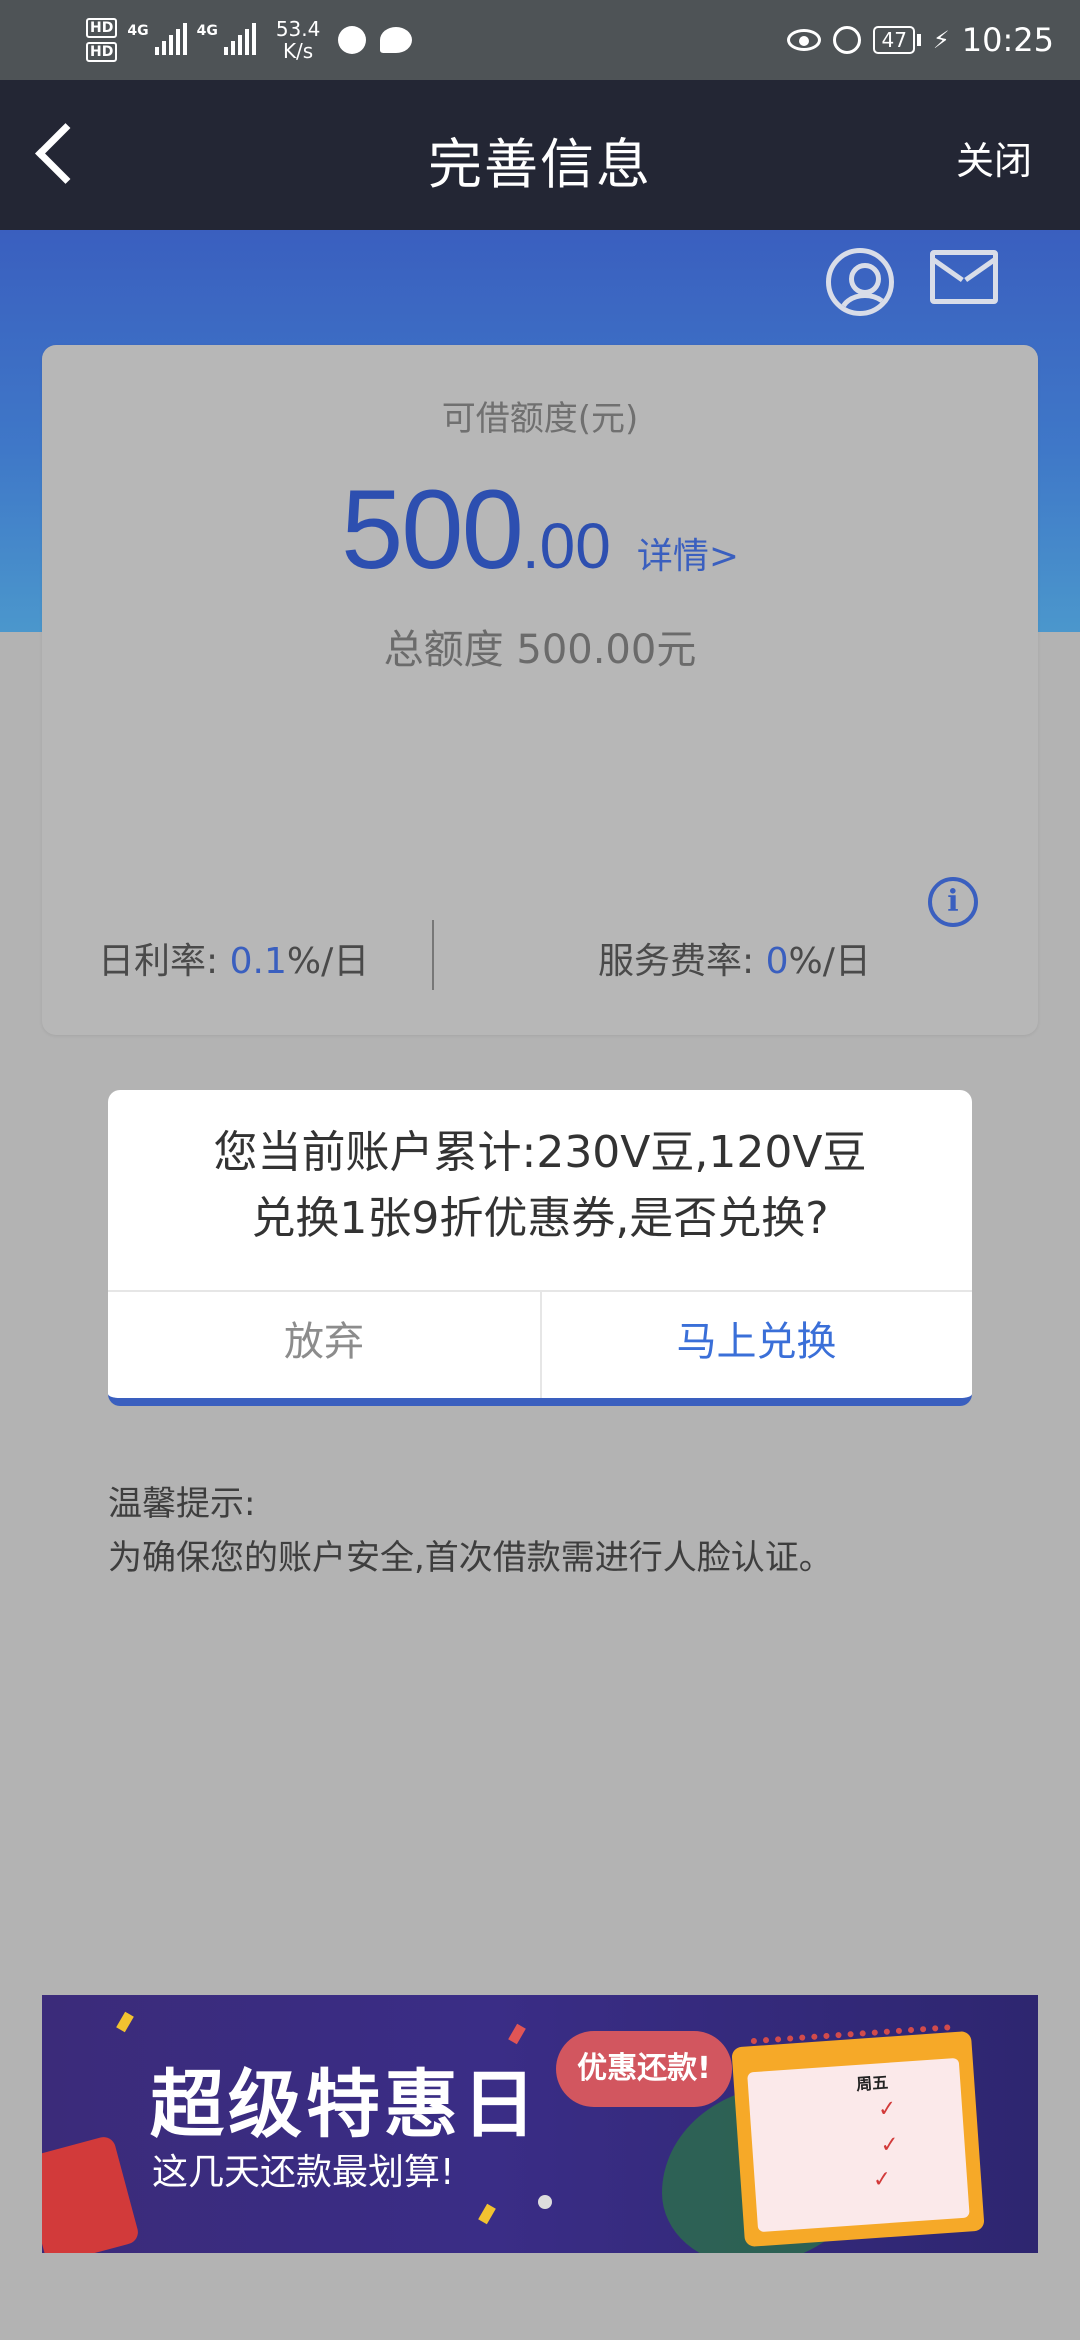 This screenshot has height=2340, width=1080. What do you see at coordinates (540, 164) in the screenshot?
I see `page-title: 完善信息` at bounding box center [540, 164].